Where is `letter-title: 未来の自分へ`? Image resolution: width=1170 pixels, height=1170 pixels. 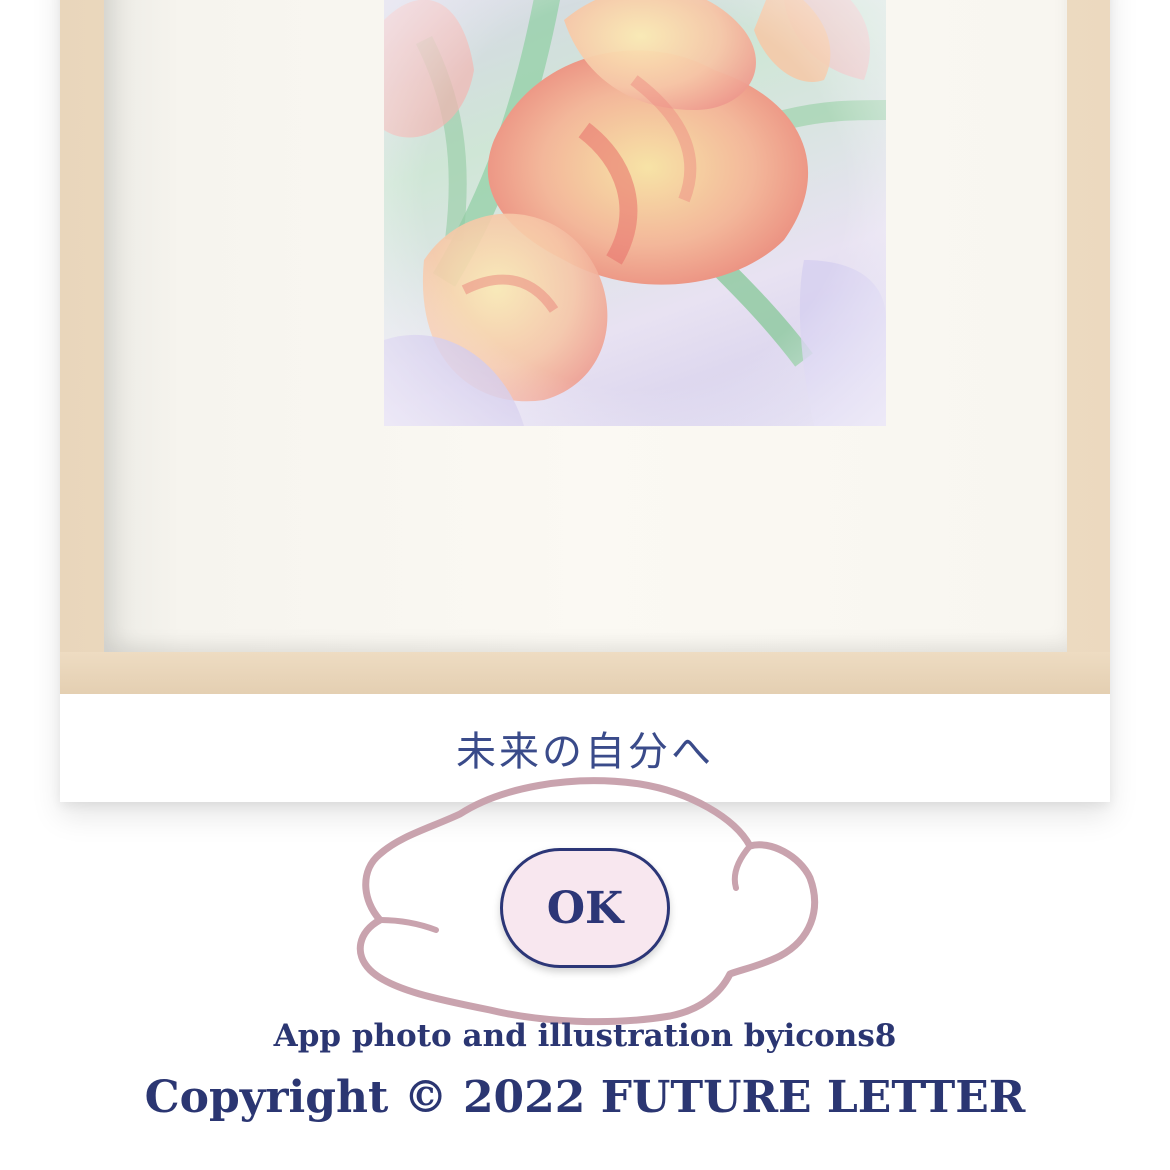
letter-title: 未来の自分へ is located at coordinates (585, 752).